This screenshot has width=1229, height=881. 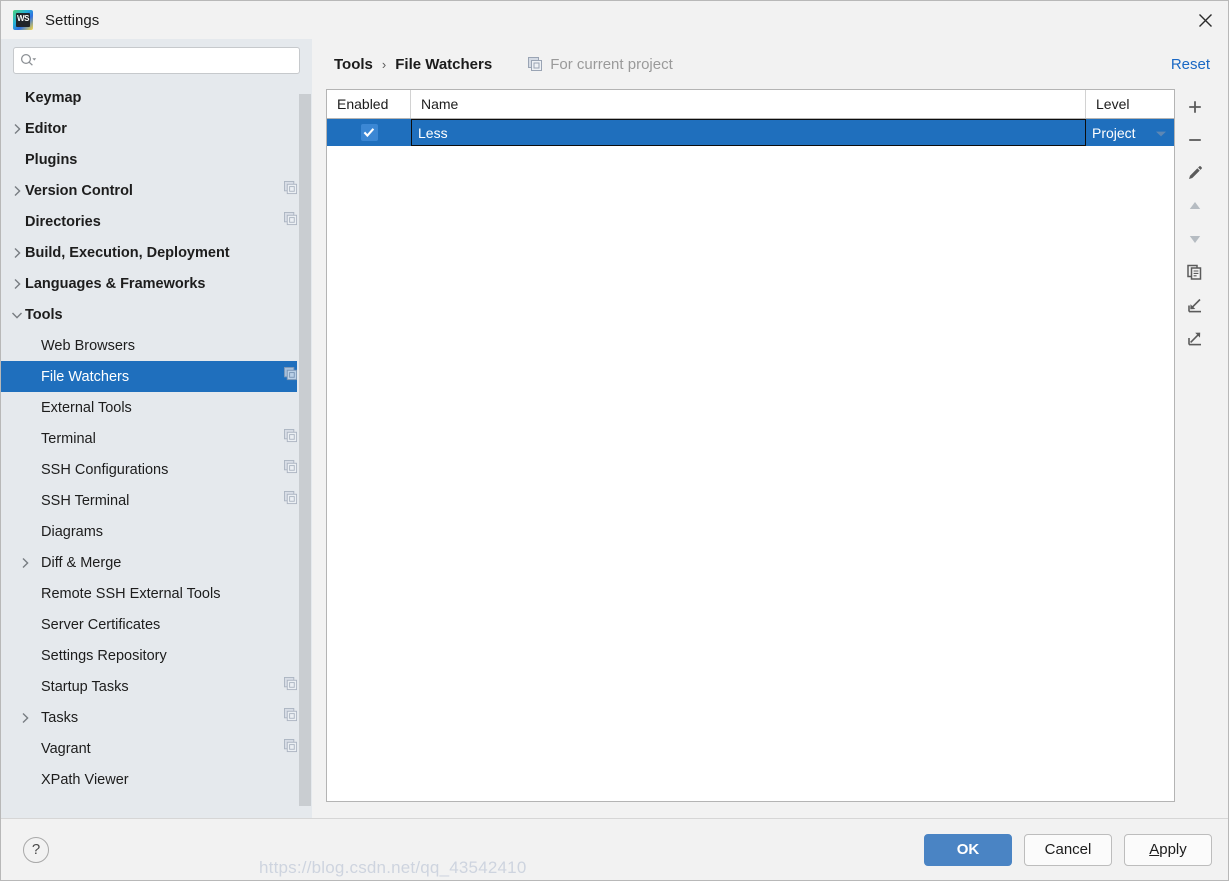 I want to click on sidebar-item-server-certificates: Server Certificates, so click(x=156, y=624).